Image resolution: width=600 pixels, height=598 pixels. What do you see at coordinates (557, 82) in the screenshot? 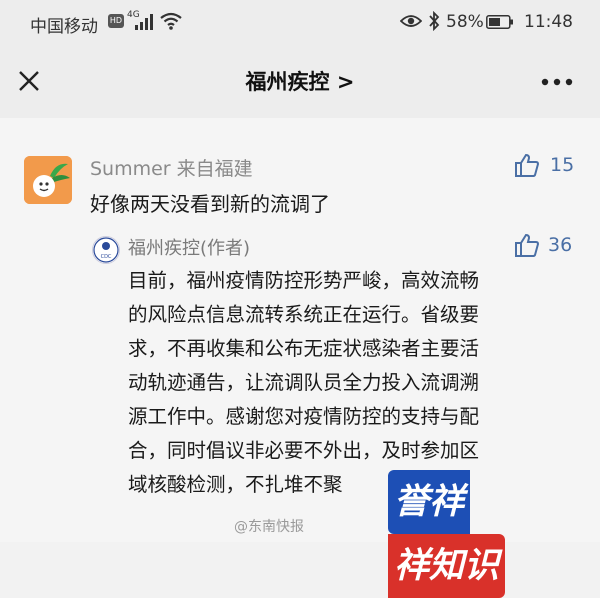
I see `more-icon` at bounding box center [557, 82].